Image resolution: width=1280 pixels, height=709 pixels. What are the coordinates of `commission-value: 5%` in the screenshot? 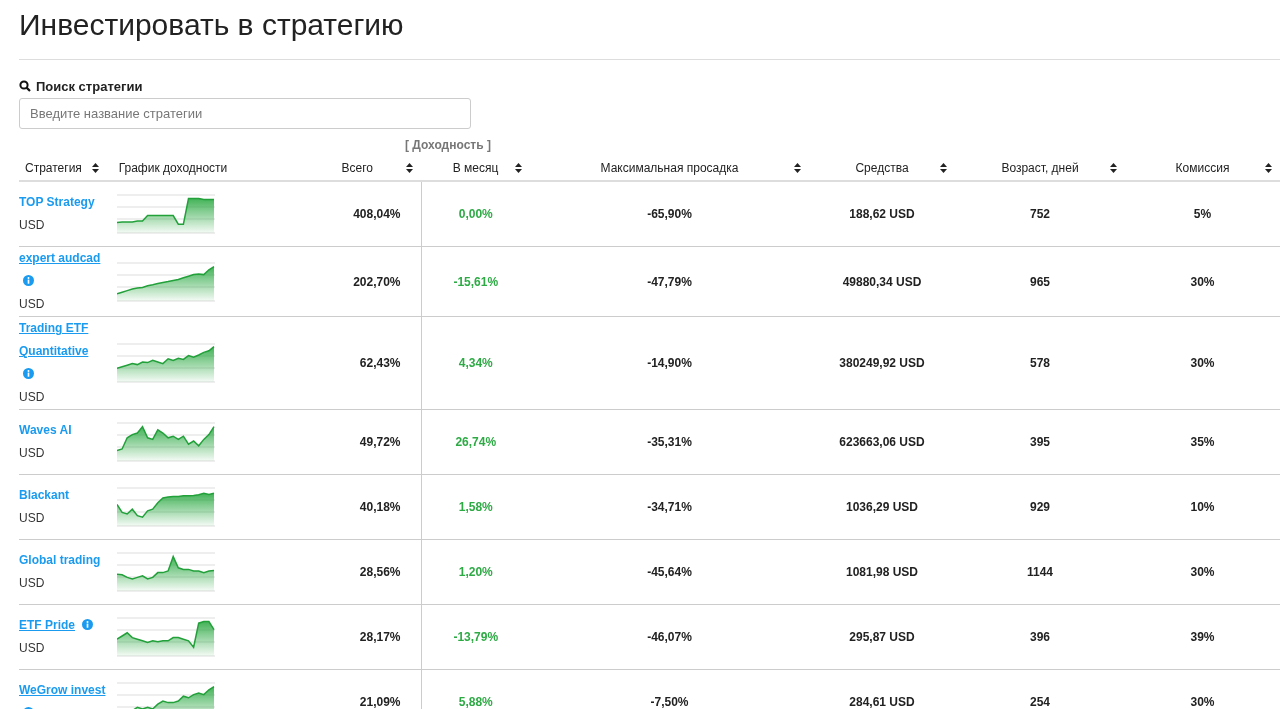 It's located at (1202, 214).